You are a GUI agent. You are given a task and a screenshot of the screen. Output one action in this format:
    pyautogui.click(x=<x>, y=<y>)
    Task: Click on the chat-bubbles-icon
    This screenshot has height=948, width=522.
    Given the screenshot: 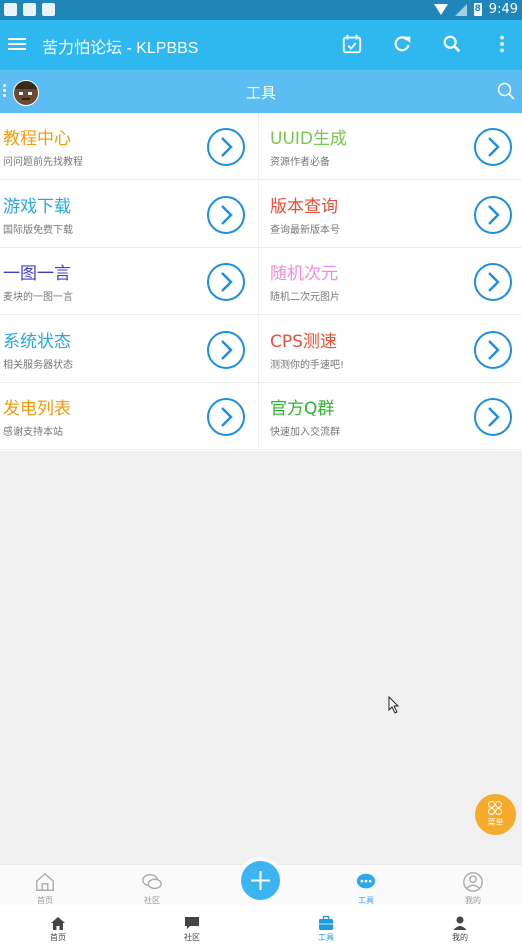 What is the action you would take?
    pyautogui.click(x=152, y=881)
    